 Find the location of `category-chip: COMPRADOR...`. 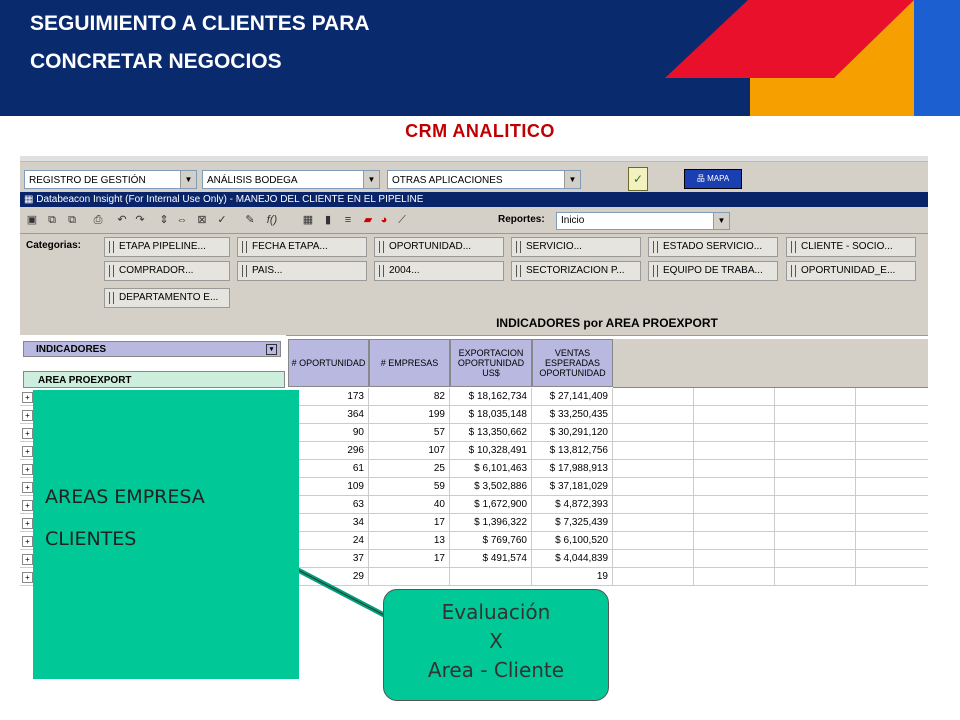

category-chip: COMPRADOR... is located at coordinates (167, 271).